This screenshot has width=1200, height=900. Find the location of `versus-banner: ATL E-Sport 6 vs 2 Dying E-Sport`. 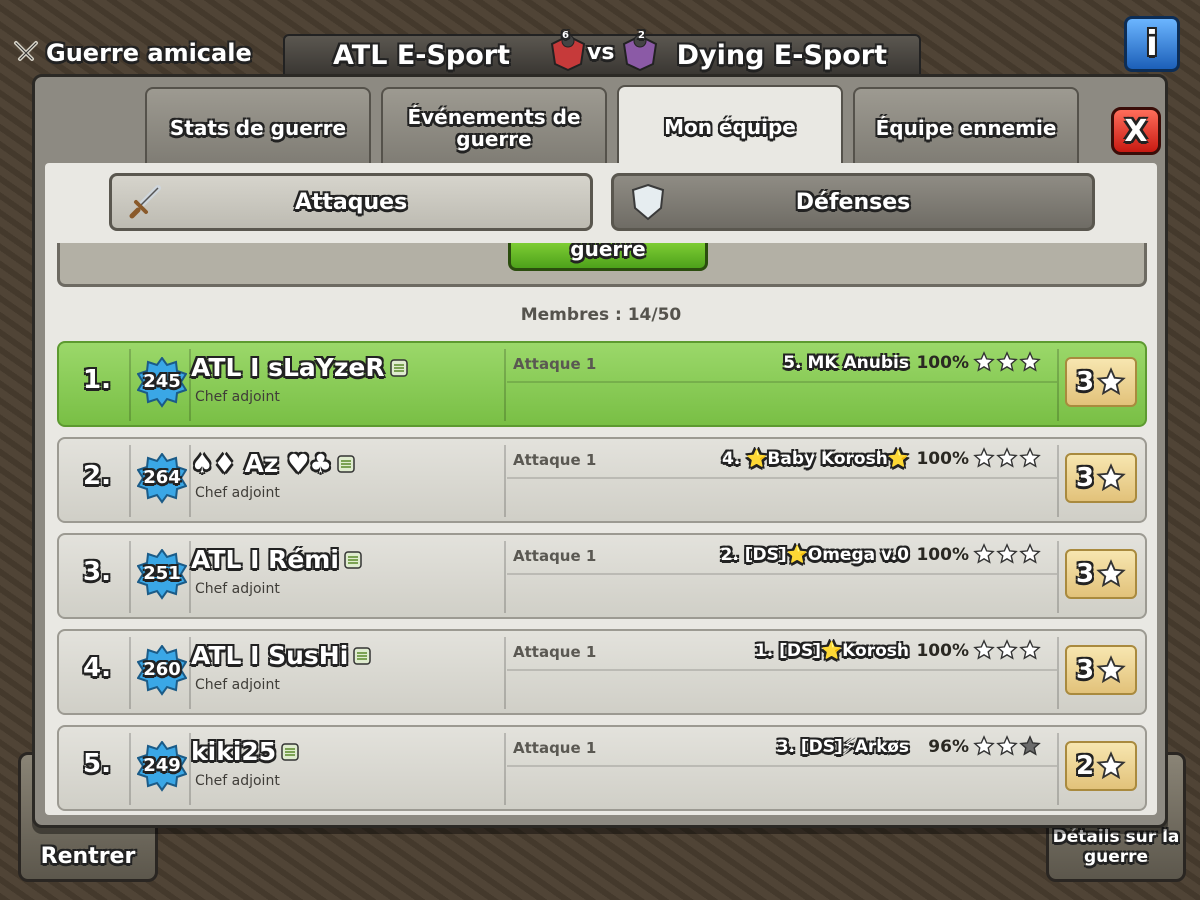

versus-banner: ATL E-Sport 6 vs 2 Dying E-Sport is located at coordinates (602, 53).